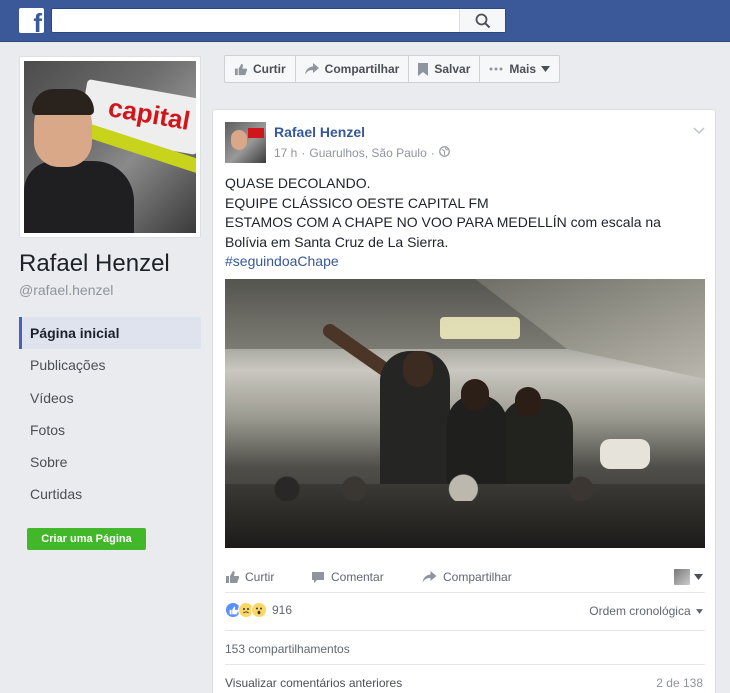 The height and width of the screenshot is (693, 730). Describe the element at coordinates (347, 577) in the screenshot. I see `comment-button: Comentar` at that location.